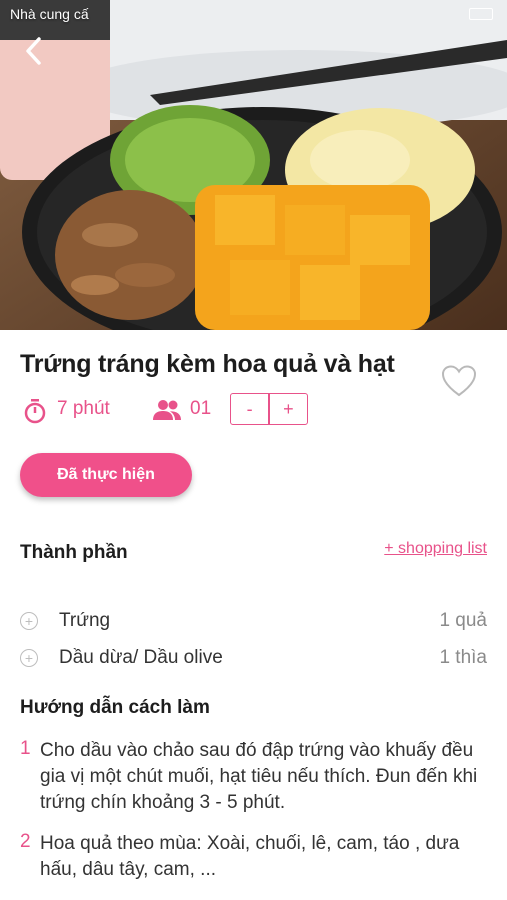 The image size is (507, 900). Describe the element at coordinates (201, 408) in the screenshot. I see `servings-count: 01` at that location.